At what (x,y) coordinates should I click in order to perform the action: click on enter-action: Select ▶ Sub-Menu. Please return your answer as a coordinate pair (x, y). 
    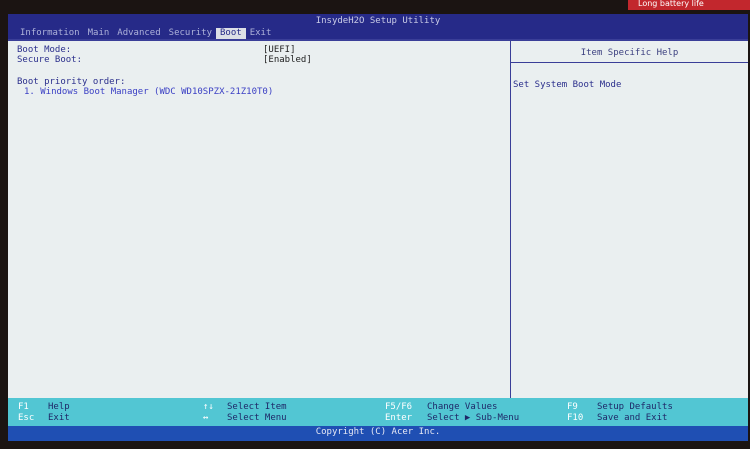
    Looking at the image, I should click on (473, 418).